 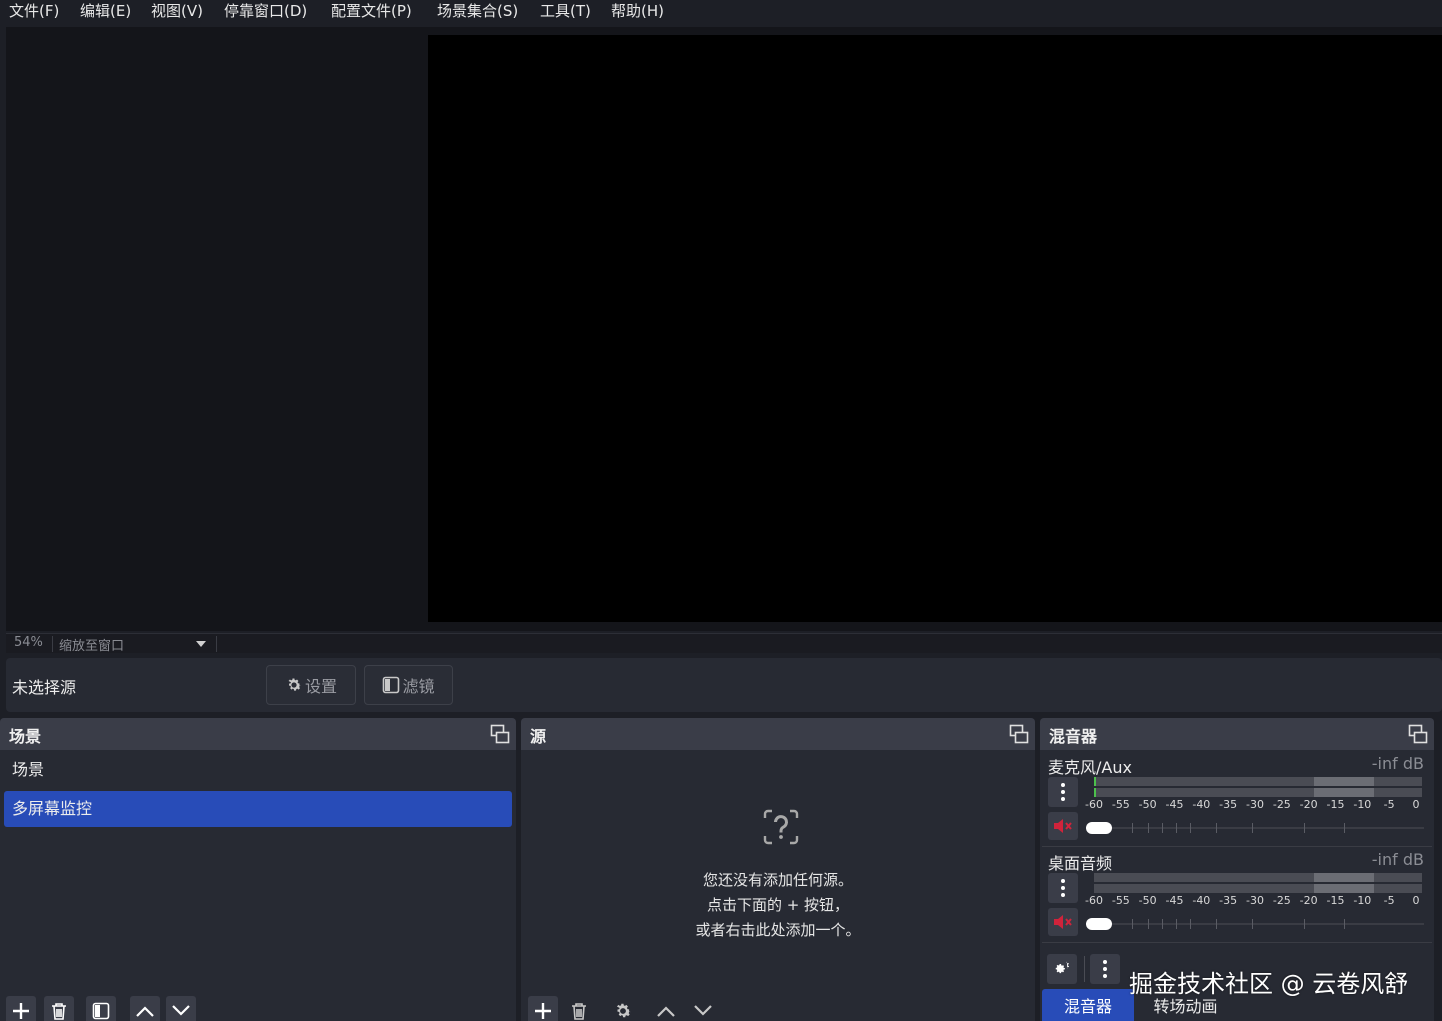 I want to click on question-icon, so click(x=781, y=827).